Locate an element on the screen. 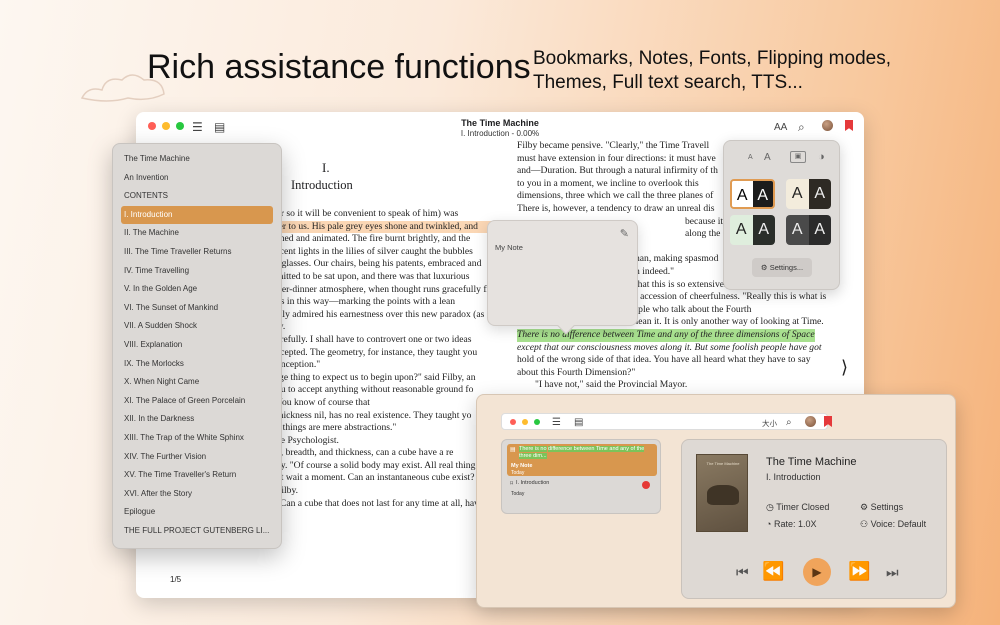 The height and width of the screenshot is (625, 1000). note-popup: ✎ My Note is located at coordinates (562, 277).